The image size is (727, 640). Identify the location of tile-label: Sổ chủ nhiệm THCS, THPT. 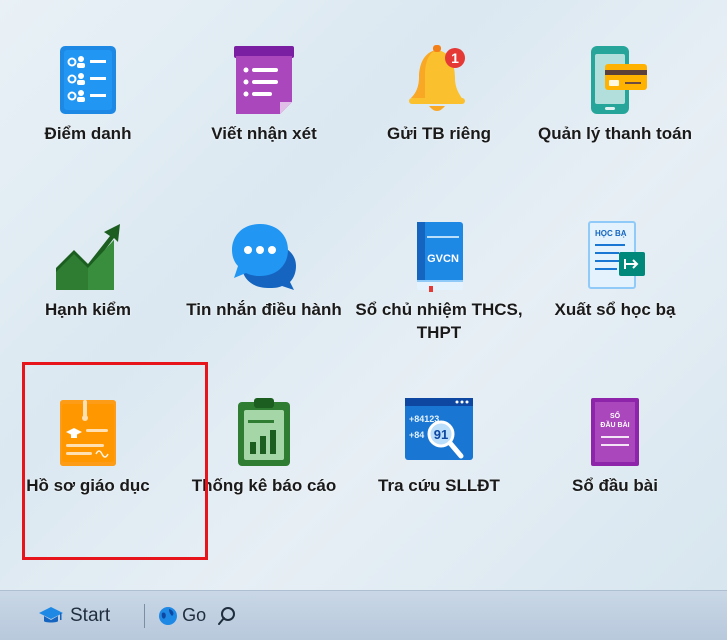
(439, 321).